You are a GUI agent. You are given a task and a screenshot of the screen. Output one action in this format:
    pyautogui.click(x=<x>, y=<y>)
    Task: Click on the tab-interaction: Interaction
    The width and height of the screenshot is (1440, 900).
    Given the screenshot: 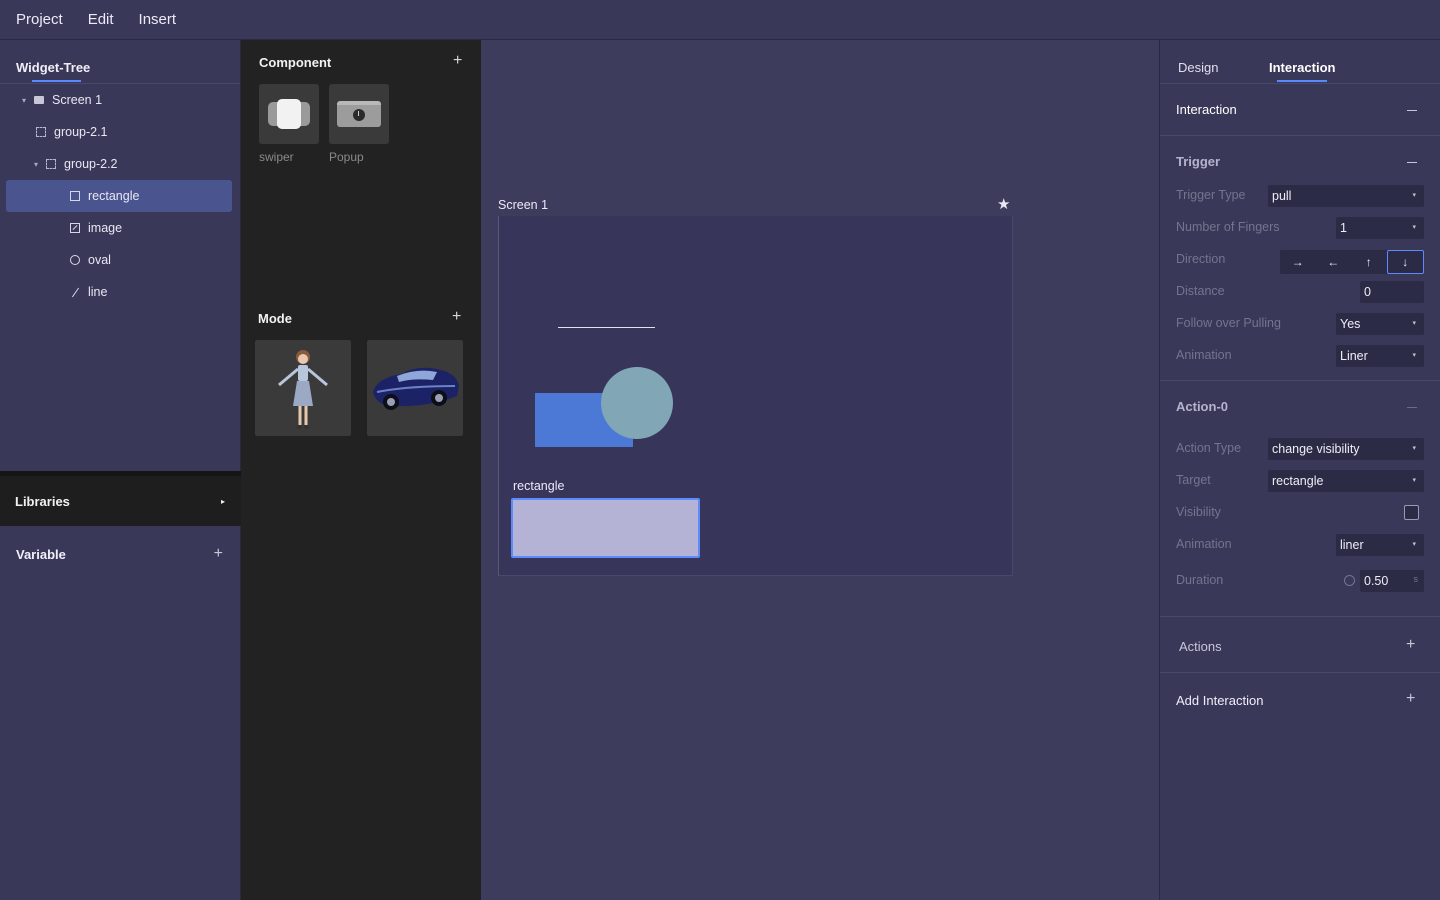 What is the action you would take?
    pyautogui.click(x=1302, y=67)
    